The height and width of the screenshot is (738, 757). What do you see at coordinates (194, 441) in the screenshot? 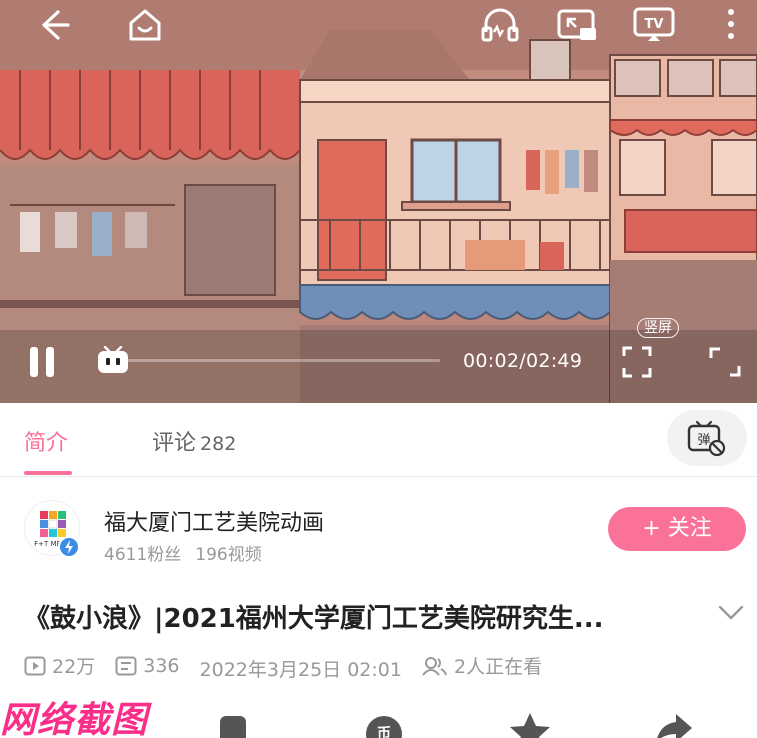
I see `tab-comments: 评论 282` at bounding box center [194, 441].